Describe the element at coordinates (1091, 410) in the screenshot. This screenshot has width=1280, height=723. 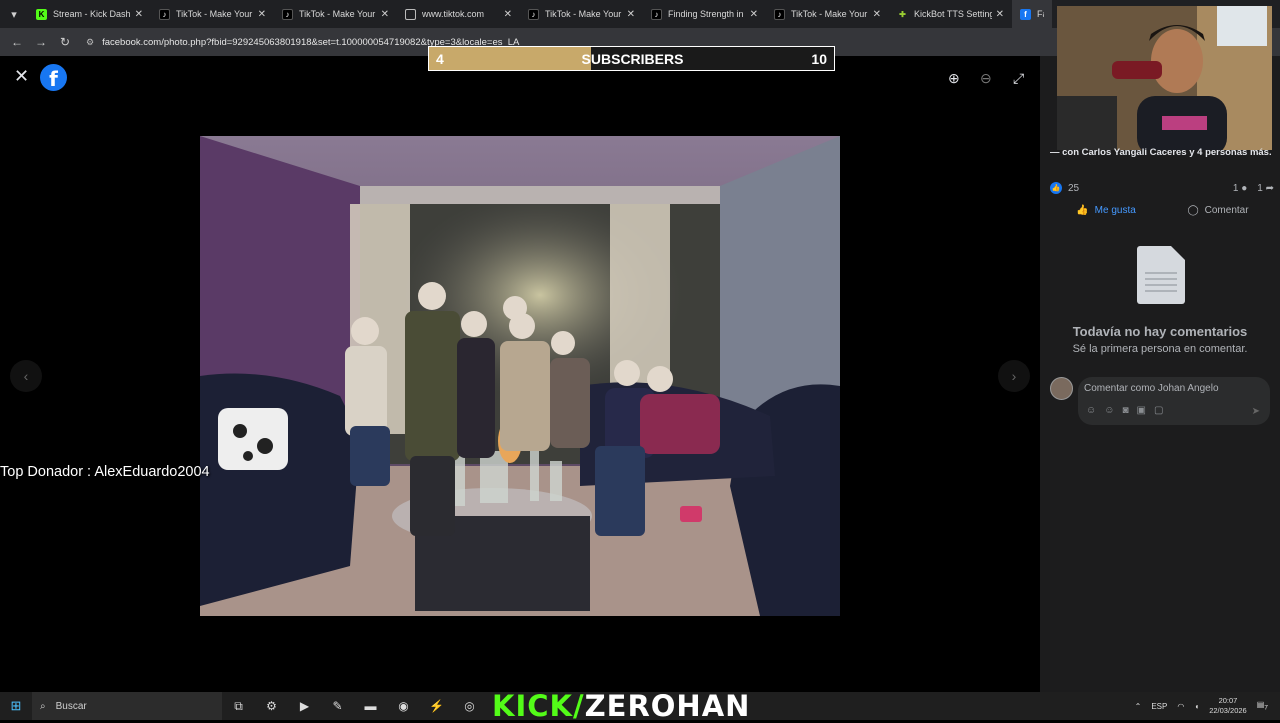
I see `avatar-sticker-icon: ☺` at that location.